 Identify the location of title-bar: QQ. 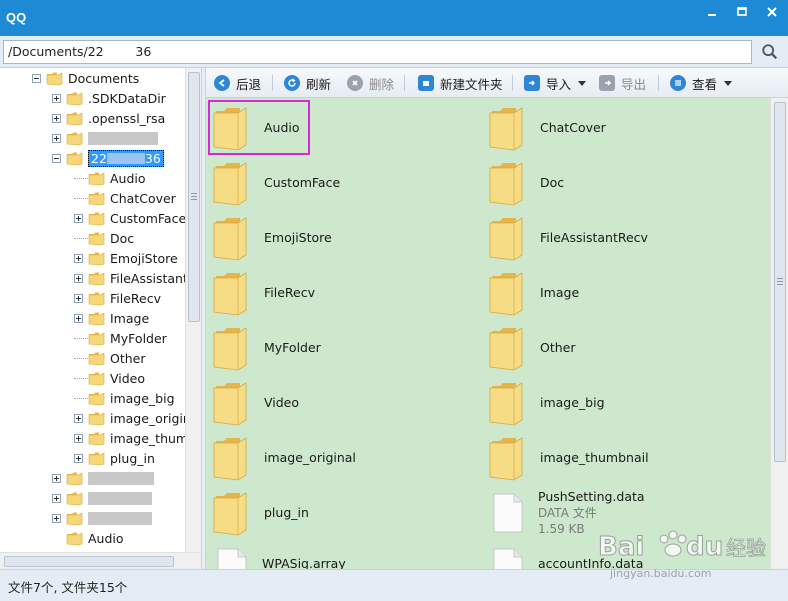
(394, 18).